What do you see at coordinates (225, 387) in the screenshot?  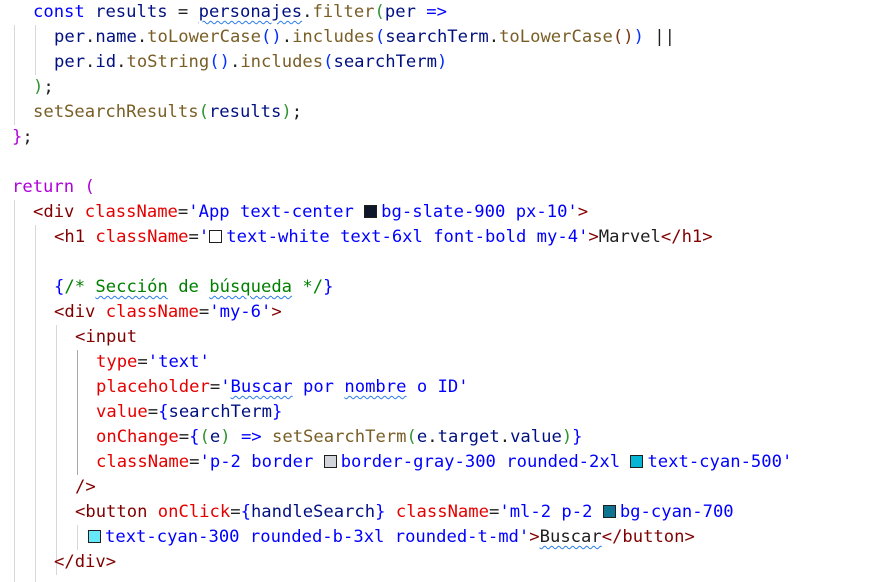 I see `string: '` at bounding box center [225, 387].